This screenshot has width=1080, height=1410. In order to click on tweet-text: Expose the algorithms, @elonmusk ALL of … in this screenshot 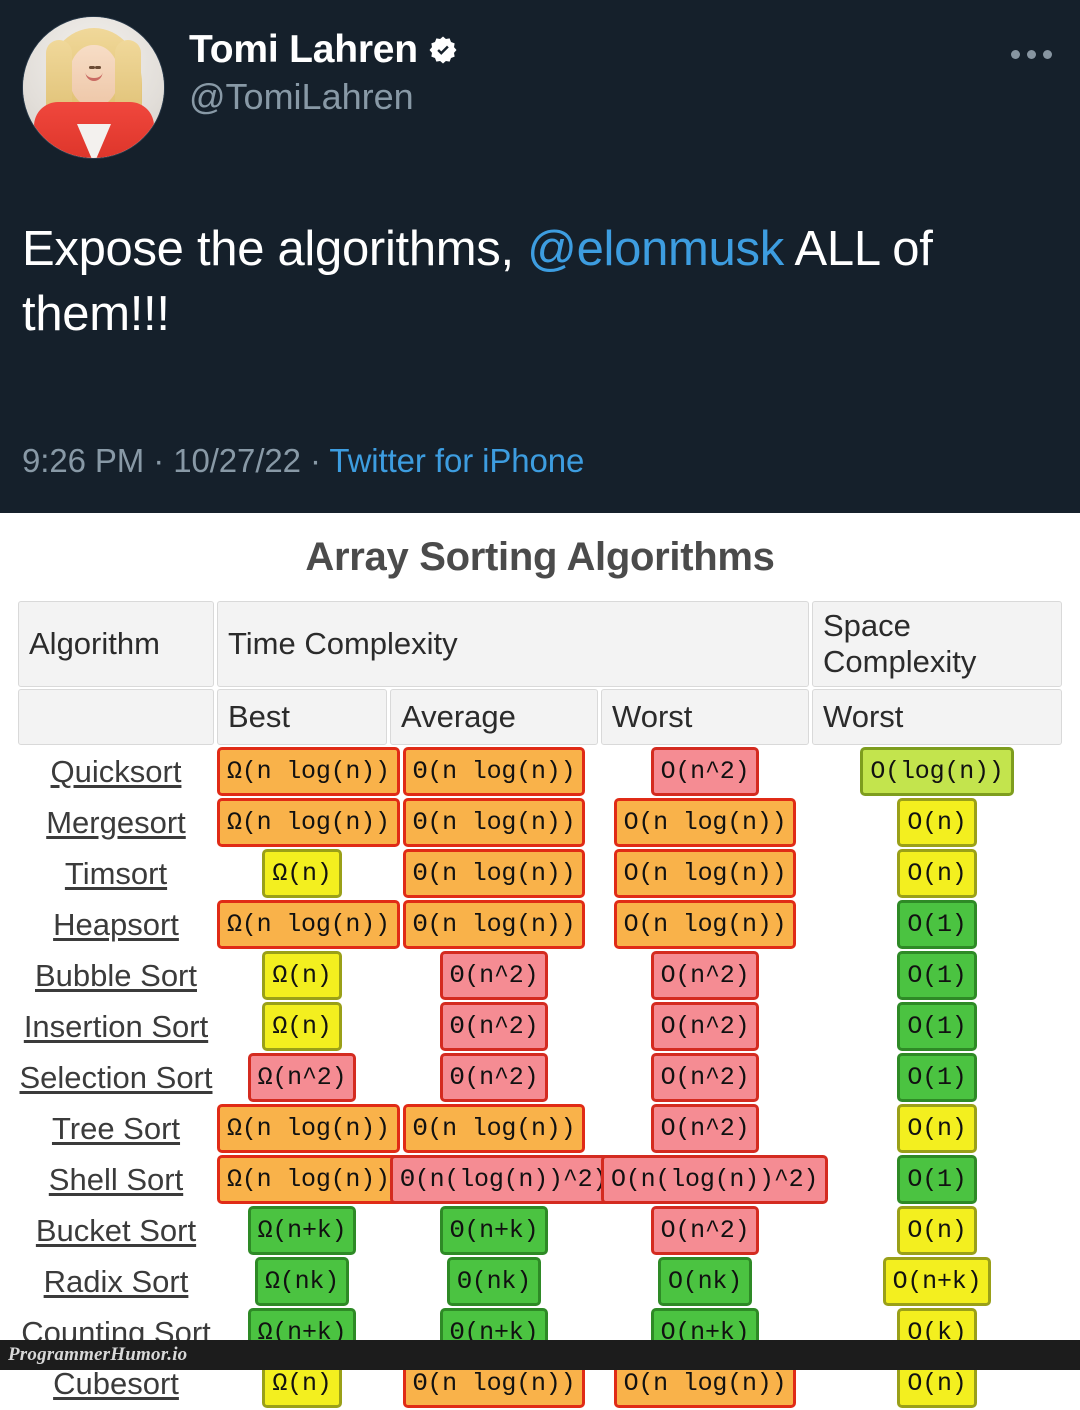, I will do `click(540, 281)`.